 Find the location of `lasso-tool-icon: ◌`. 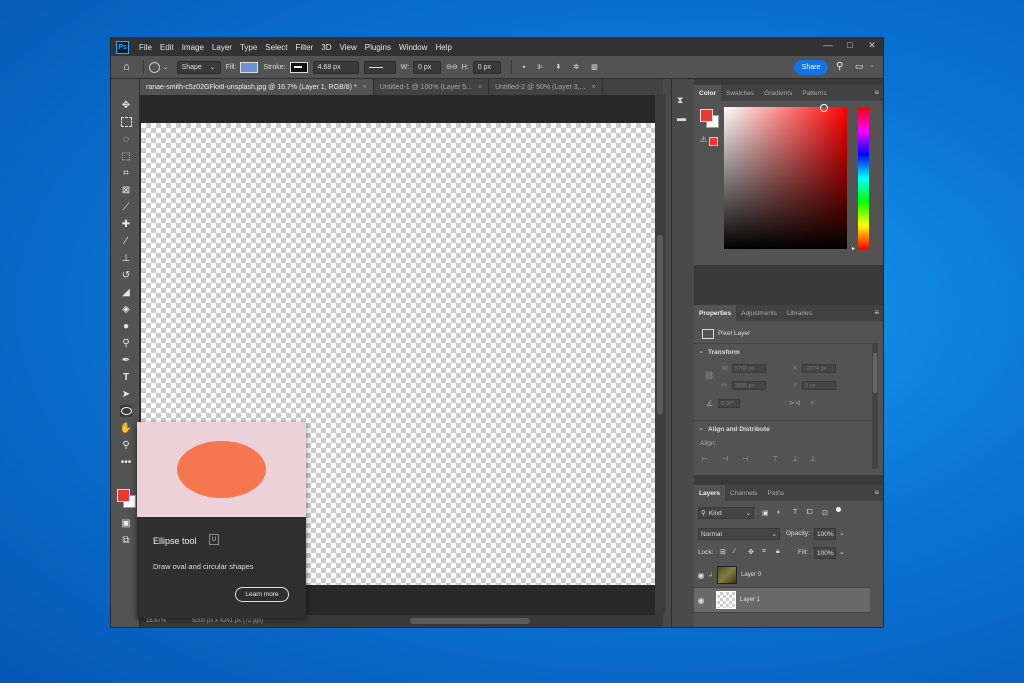

lasso-tool-icon: ◌ is located at coordinates (126, 139).